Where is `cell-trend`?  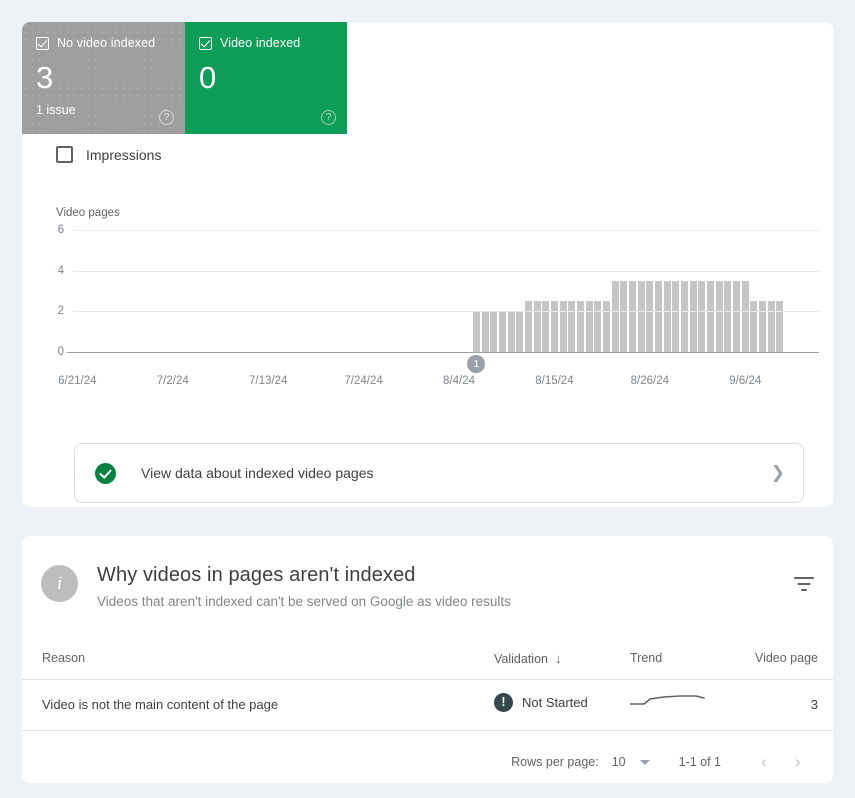
cell-trend is located at coordinates (668, 702).